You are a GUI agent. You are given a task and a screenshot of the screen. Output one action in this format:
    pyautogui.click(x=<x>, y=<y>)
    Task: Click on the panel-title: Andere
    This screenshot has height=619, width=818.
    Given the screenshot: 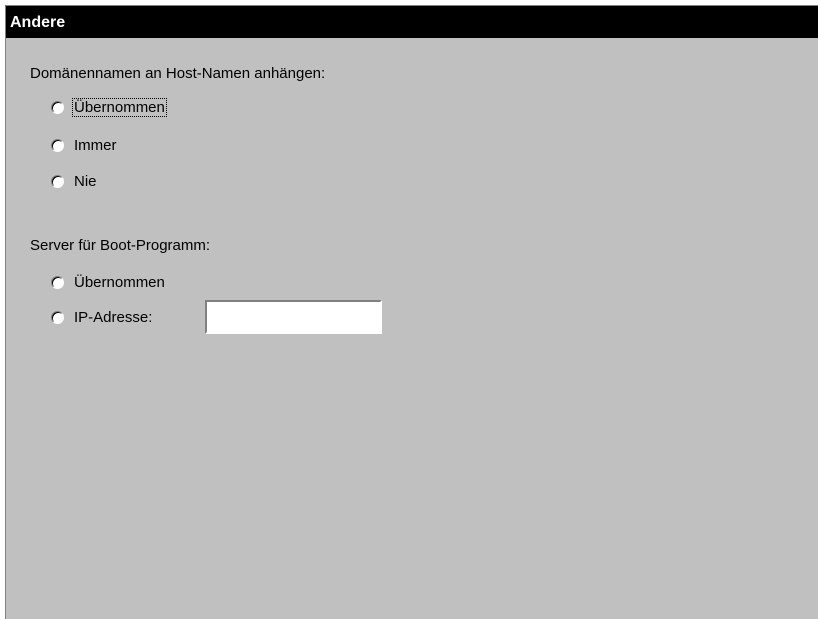 What is the action you would take?
    pyautogui.click(x=412, y=21)
    